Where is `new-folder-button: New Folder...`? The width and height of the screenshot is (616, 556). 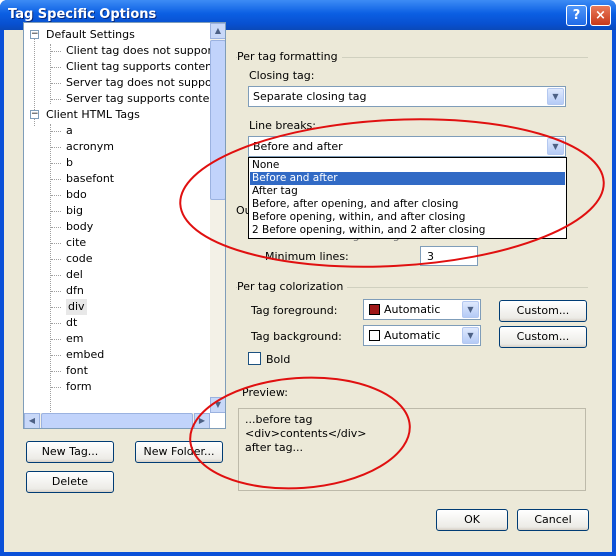 new-folder-button: New Folder... is located at coordinates (179, 452).